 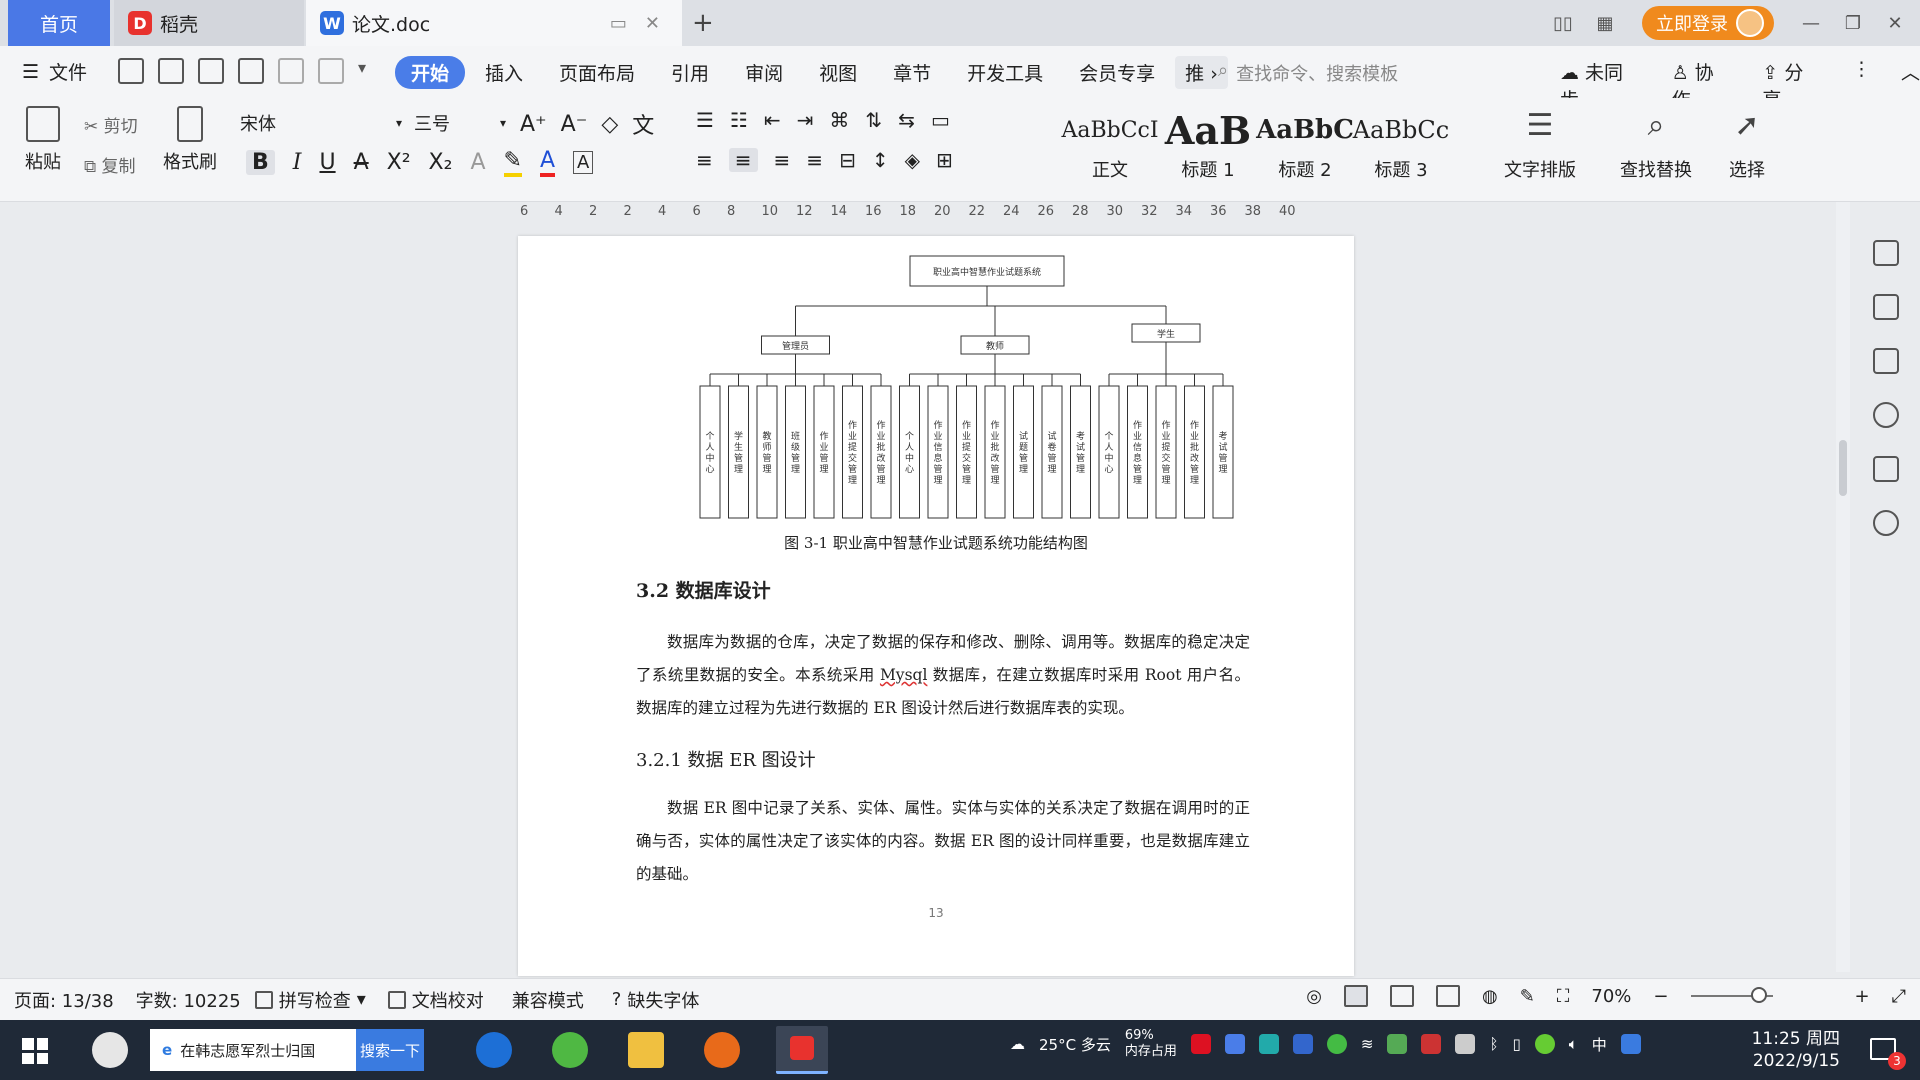 I want to click on zoom-out-icon: −, so click(x=1660, y=996).